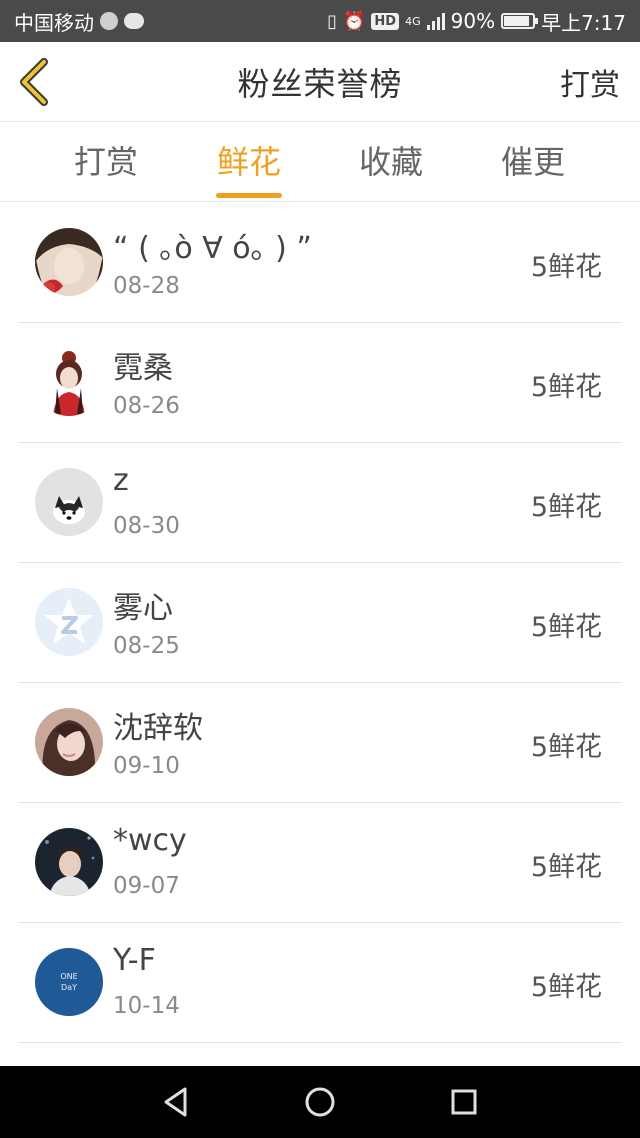 The image size is (640, 1138). What do you see at coordinates (109, 21) in the screenshot?
I see `app-notification-icon` at bounding box center [109, 21].